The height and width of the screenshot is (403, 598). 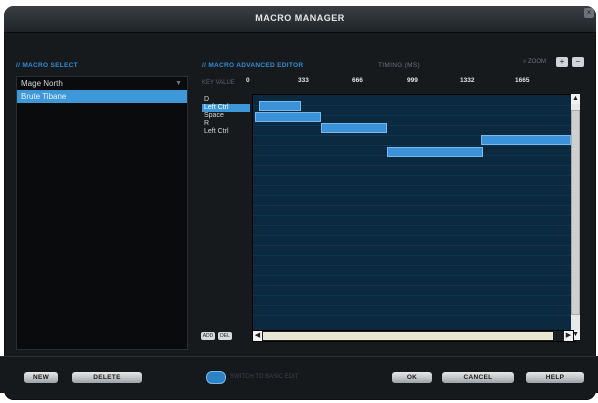 What do you see at coordinates (107, 377) in the screenshot?
I see `delete-button: DELETE` at bounding box center [107, 377].